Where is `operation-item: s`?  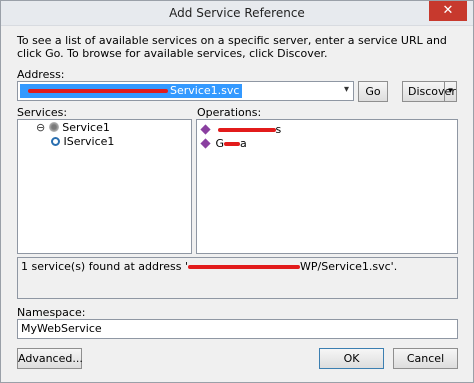 operation-item: s is located at coordinates (241, 130).